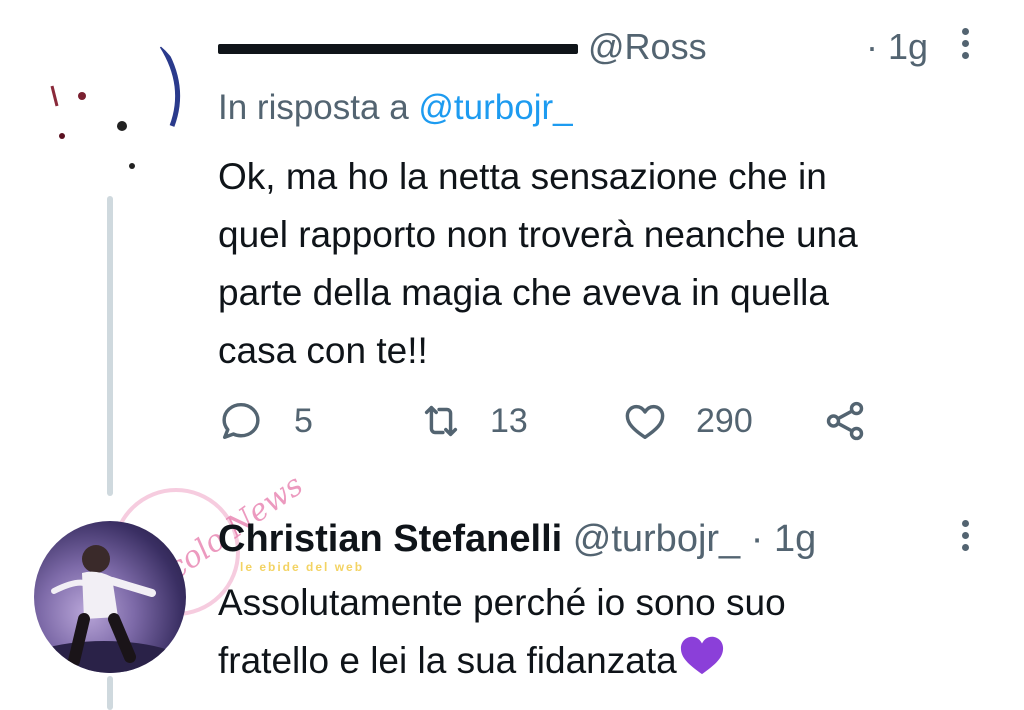 The image size is (1024, 710). I want to click on tweet-header: @Ross, so click(462, 47).